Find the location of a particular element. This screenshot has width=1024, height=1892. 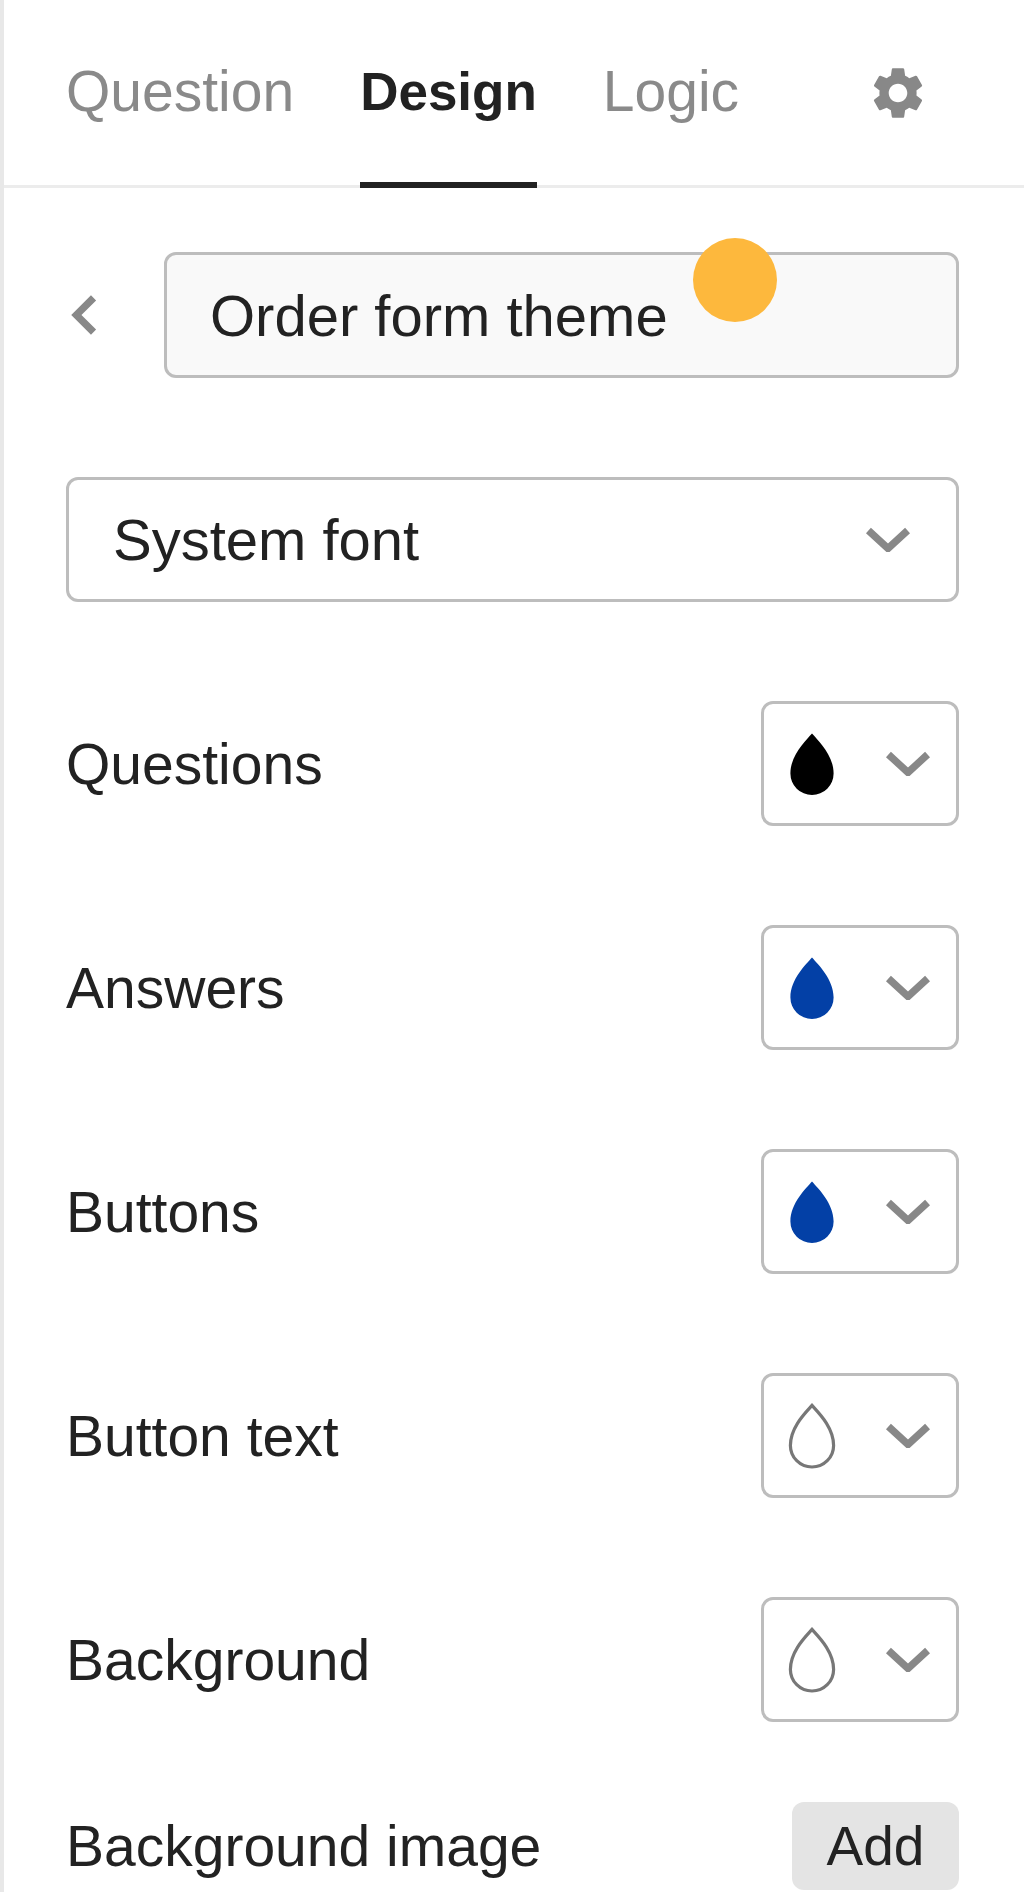

theme-name-field: Order form theme is located at coordinates (561, 315).